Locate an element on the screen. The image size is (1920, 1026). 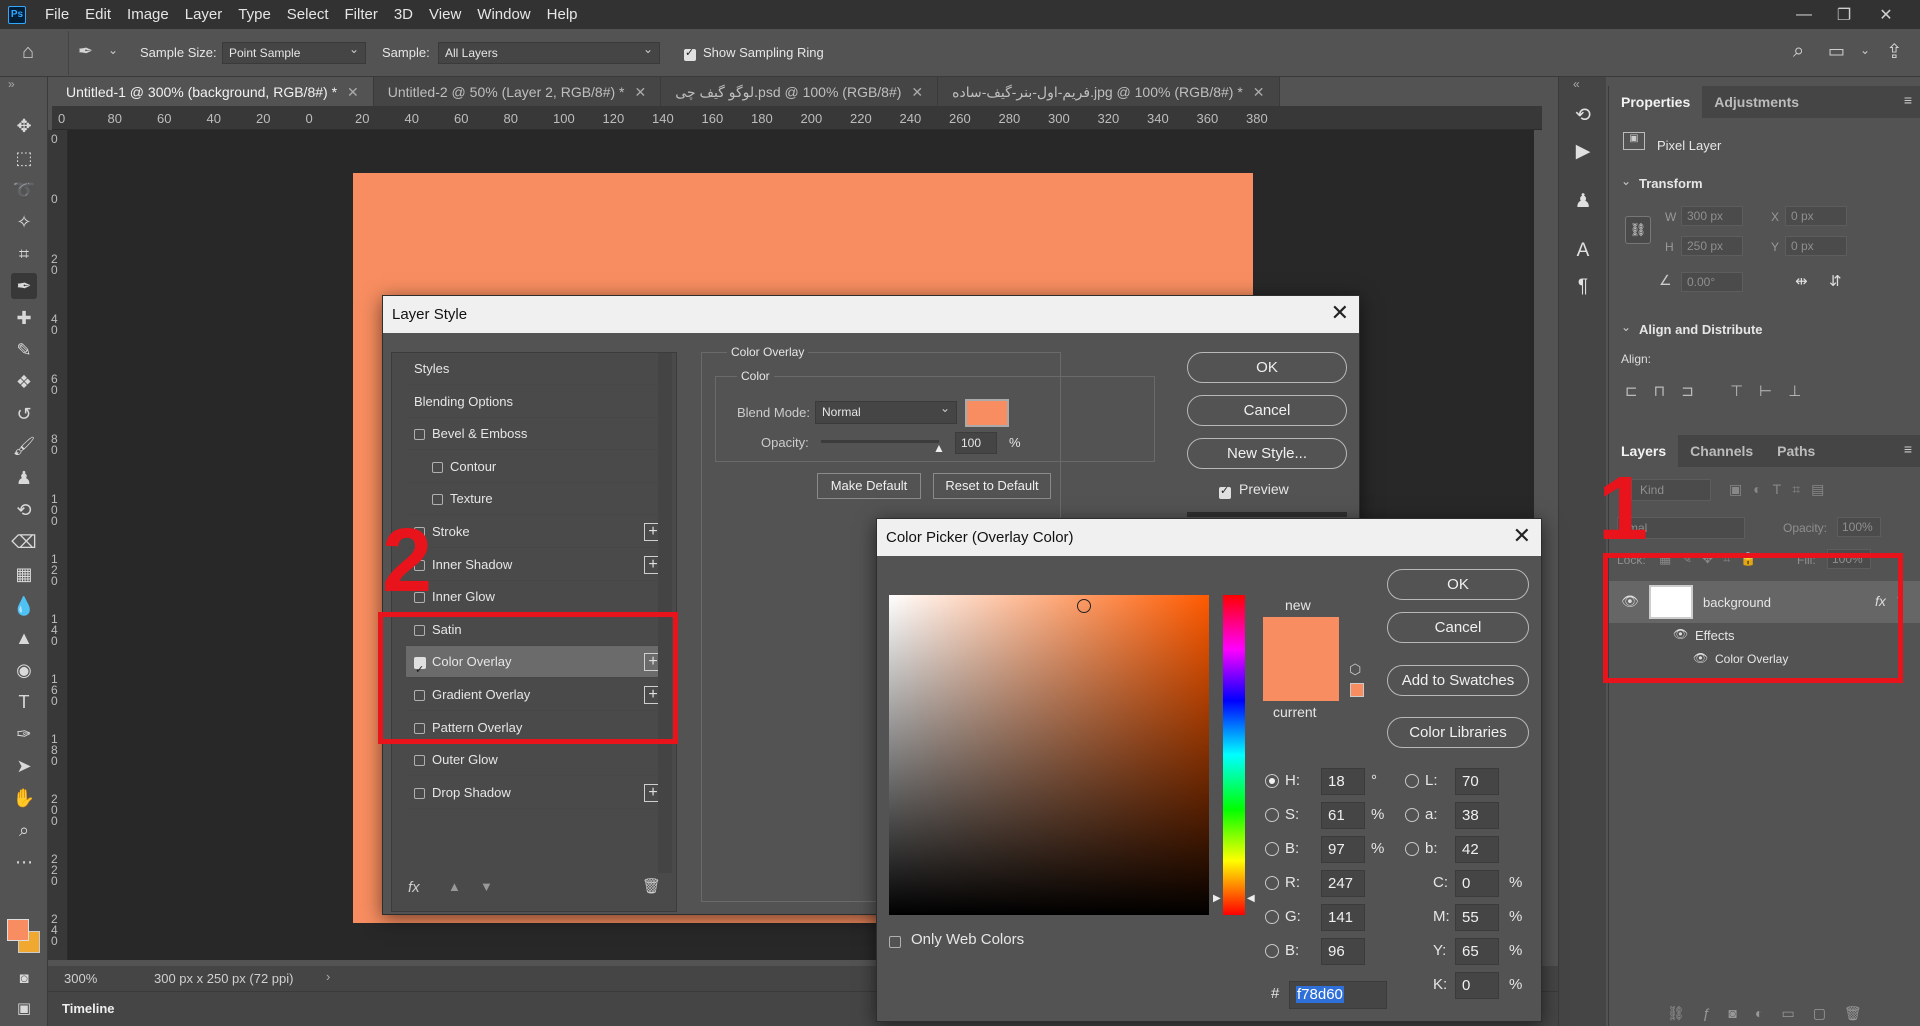
angle-input: 0.00° is located at coordinates (1712, 282).